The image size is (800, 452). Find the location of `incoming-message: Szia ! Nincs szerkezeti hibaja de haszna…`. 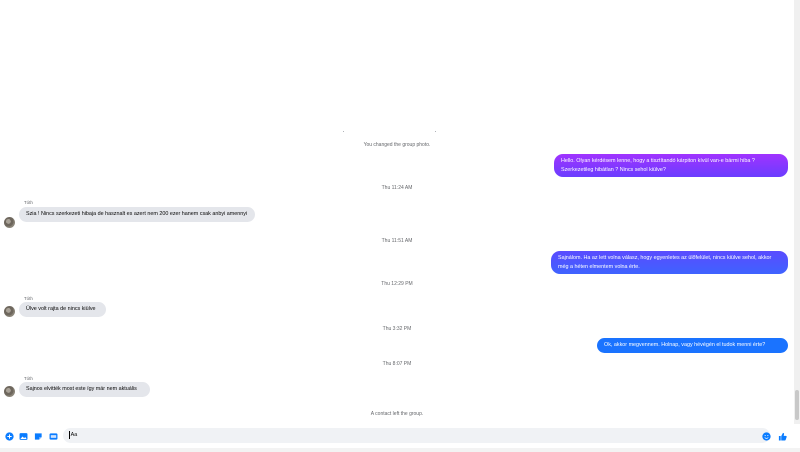

incoming-message: Szia ! Nincs szerkezeti hibaja de haszna… is located at coordinates (137, 214).